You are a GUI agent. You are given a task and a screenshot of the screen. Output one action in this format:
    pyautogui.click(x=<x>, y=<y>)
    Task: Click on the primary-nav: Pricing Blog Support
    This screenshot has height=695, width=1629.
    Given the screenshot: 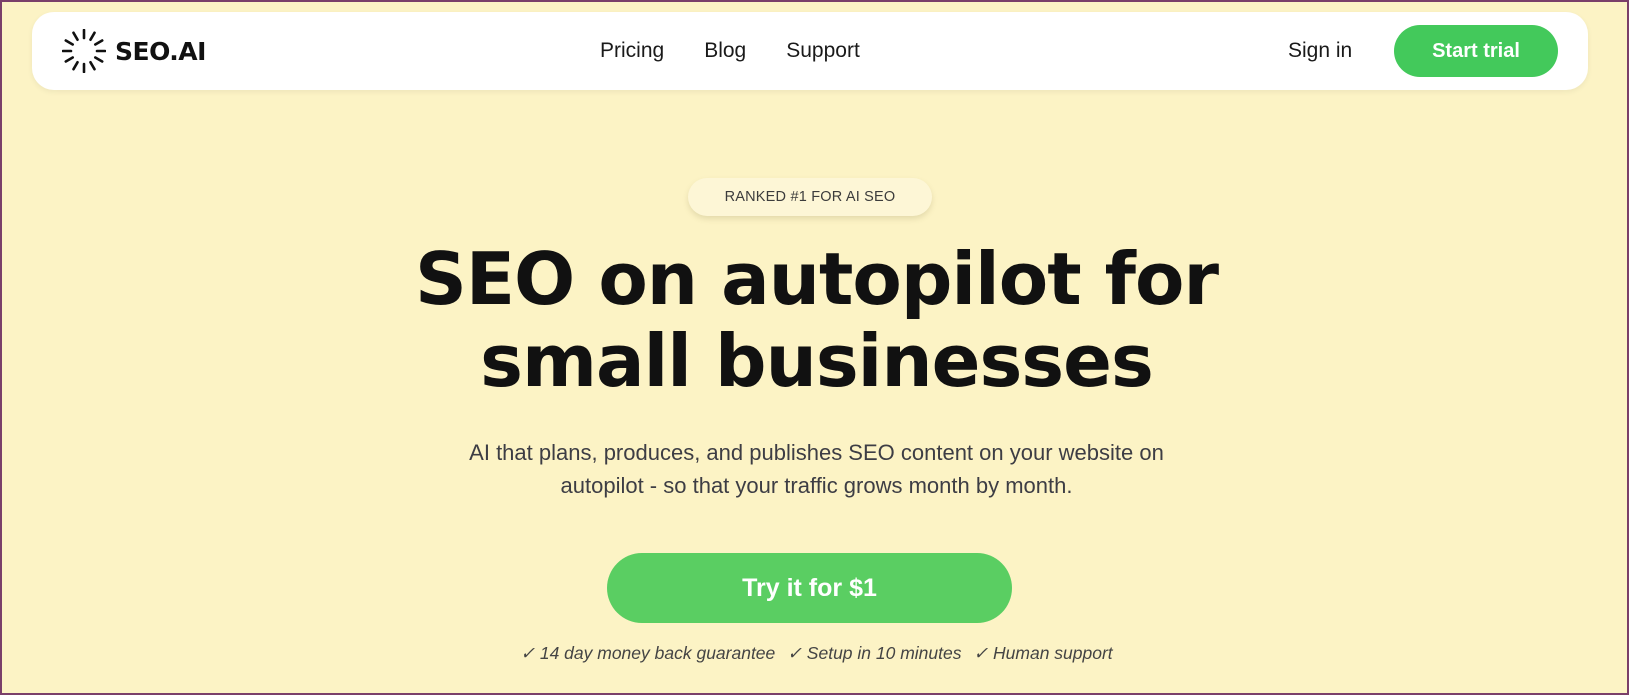 What is the action you would take?
    pyautogui.click(x=730, y=51)
    